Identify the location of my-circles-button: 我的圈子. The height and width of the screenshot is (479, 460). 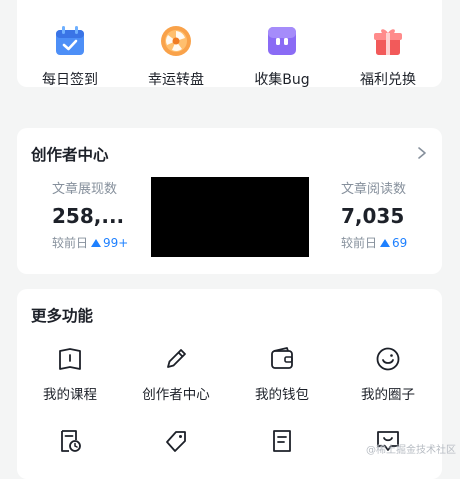
(388, 374).